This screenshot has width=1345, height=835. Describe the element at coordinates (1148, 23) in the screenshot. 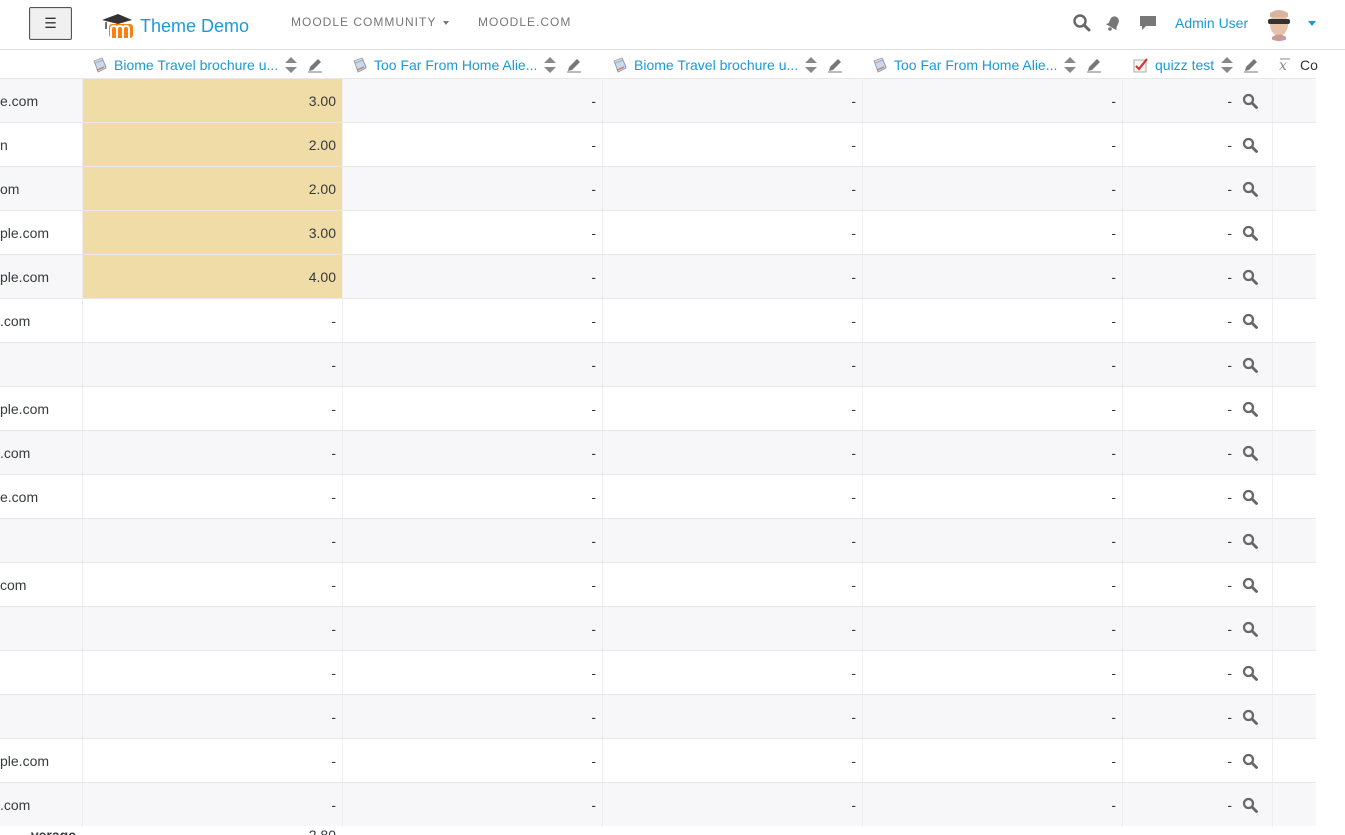

I see `chat-icon` at that location.